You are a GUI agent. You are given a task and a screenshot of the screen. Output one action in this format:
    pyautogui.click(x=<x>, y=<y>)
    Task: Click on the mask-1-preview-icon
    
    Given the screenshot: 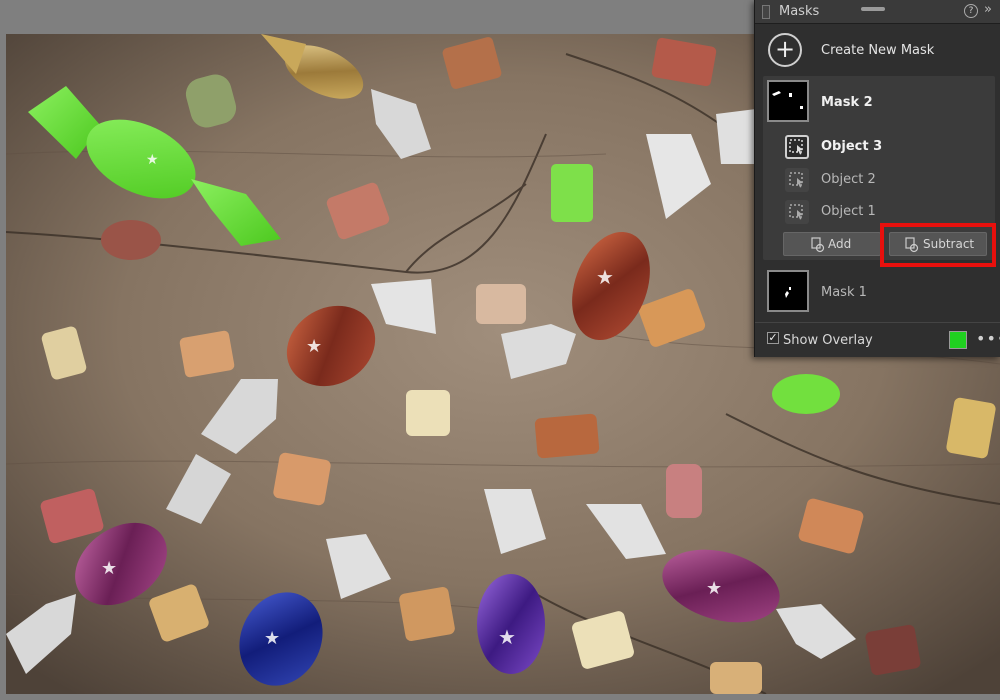 What is the action you would take?
    pyautogui.click(x=788, y=292)
    